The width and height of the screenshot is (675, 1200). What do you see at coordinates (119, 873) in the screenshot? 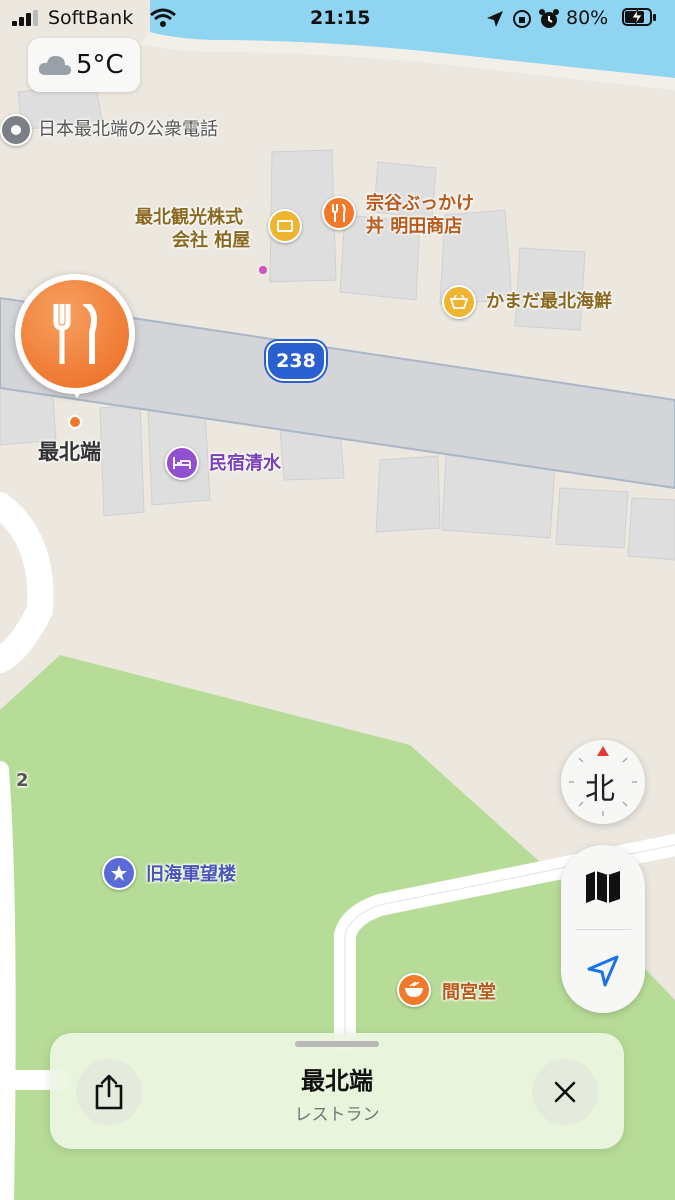
I see `star-landmark-icon` at bounding box center [119, 873].